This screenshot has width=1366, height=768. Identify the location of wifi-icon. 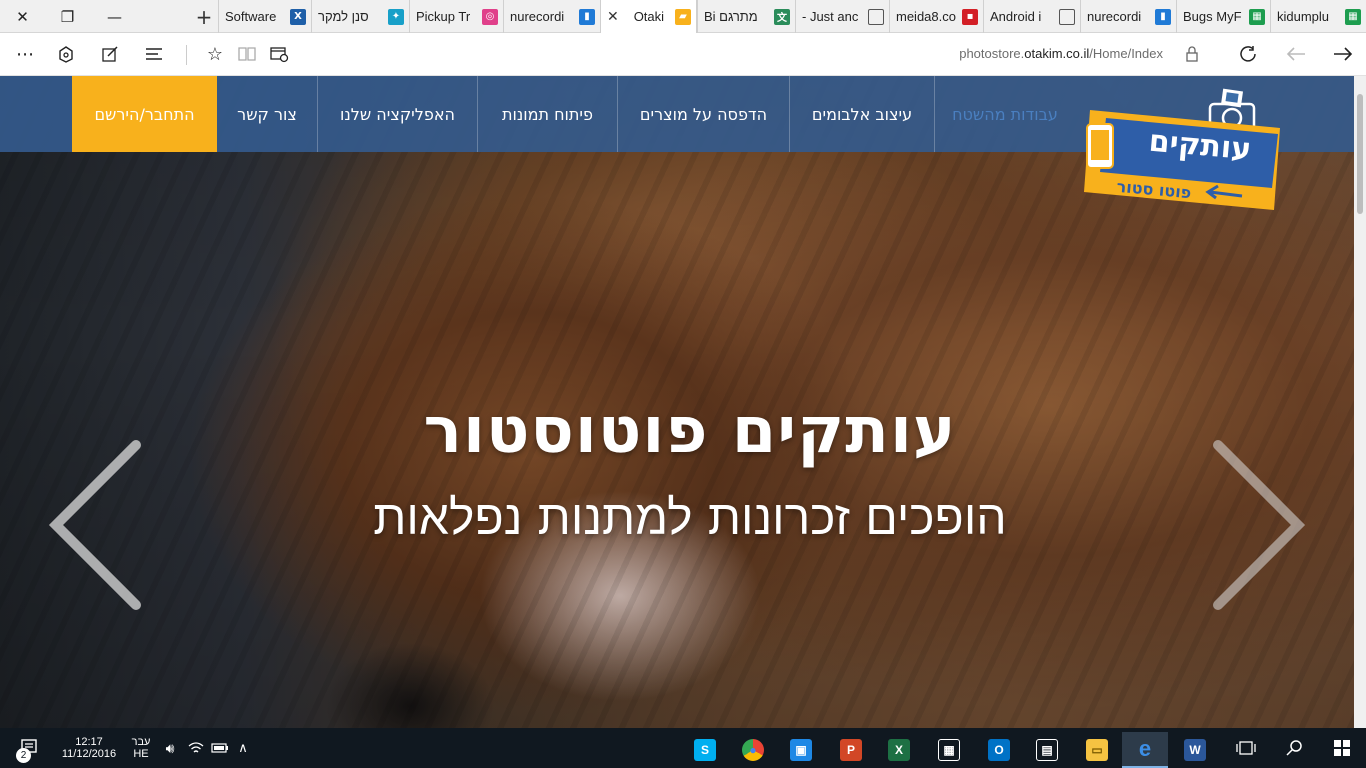
(196, 748).